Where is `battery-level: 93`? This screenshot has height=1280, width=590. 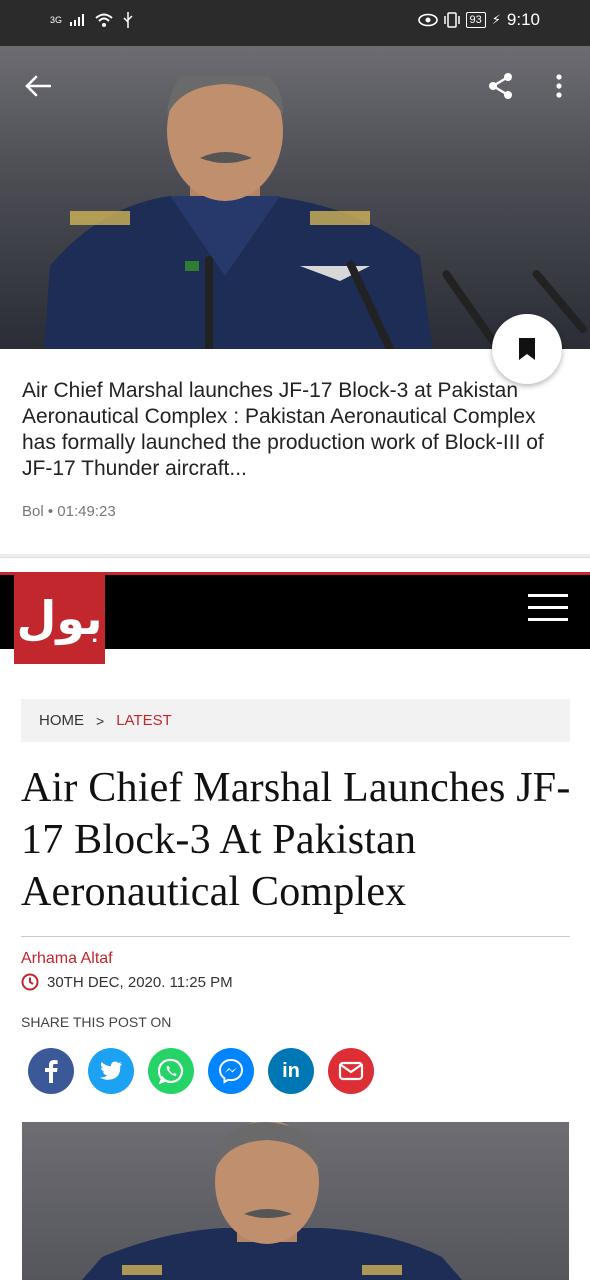
battery-level: 93 is located at coordinates (475, 20).